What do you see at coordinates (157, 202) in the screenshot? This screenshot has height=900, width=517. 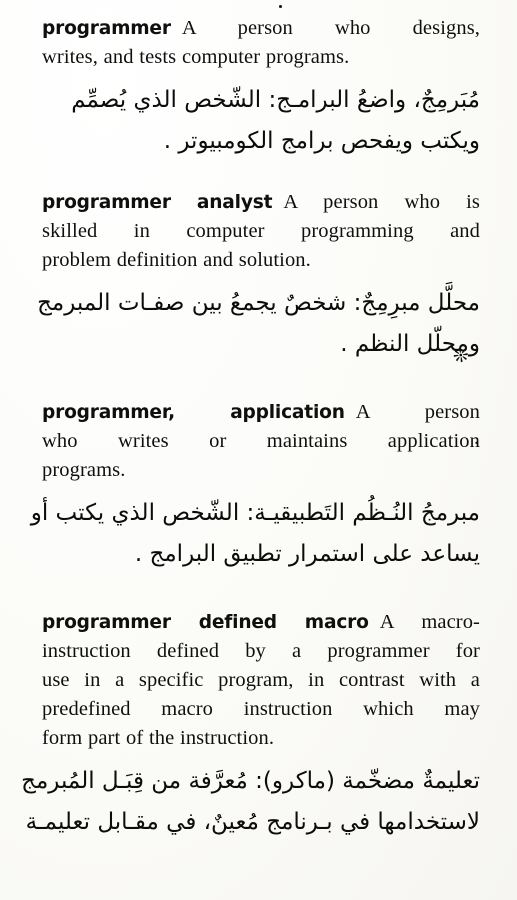 I see `entry-headword: programmer analyst` at bounding box center [157, 202].